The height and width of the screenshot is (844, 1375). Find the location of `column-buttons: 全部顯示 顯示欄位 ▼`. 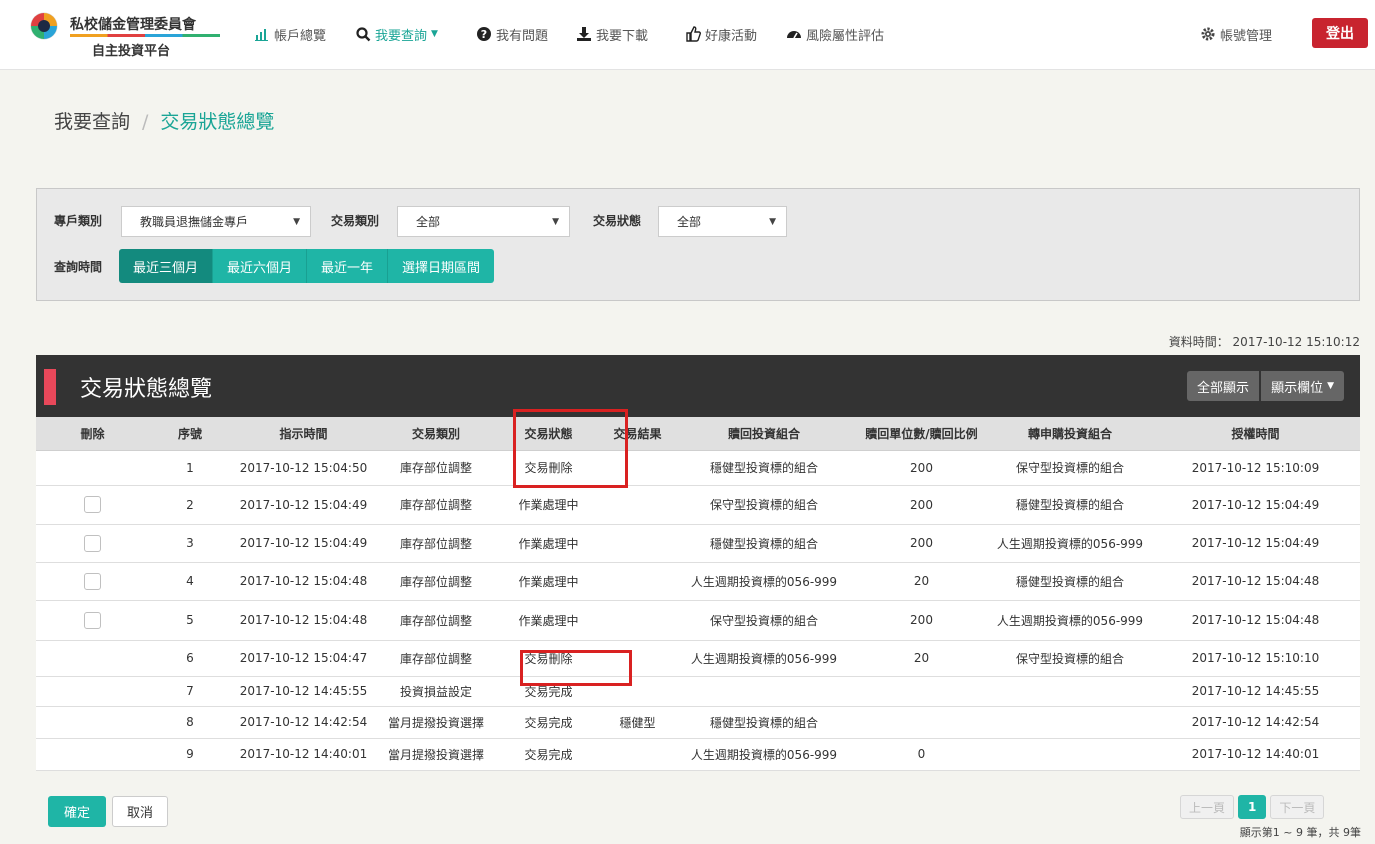

column-buttons: 全部顯示 顯示欄位 ▼ is located at coordinates (1265, 386).